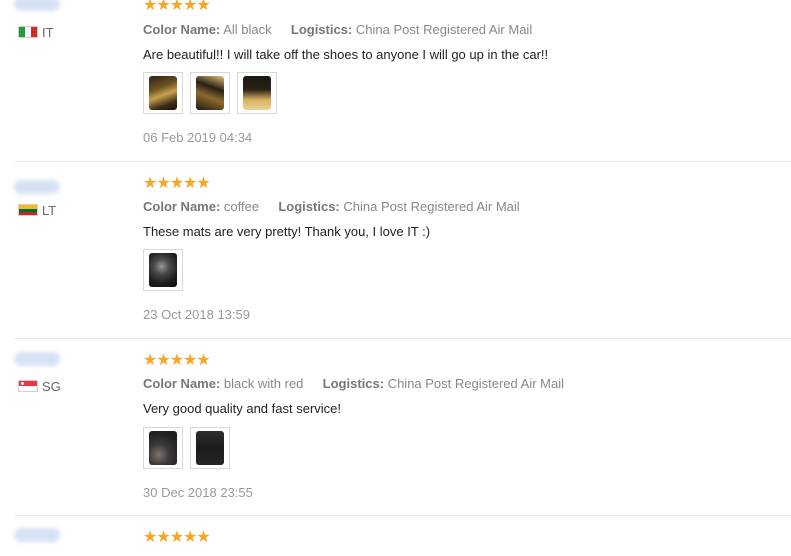  What do you see at coordinates (241, 206) in the screenshot?
I see `color-name-value: coffee` at bounding box center [241, 206].